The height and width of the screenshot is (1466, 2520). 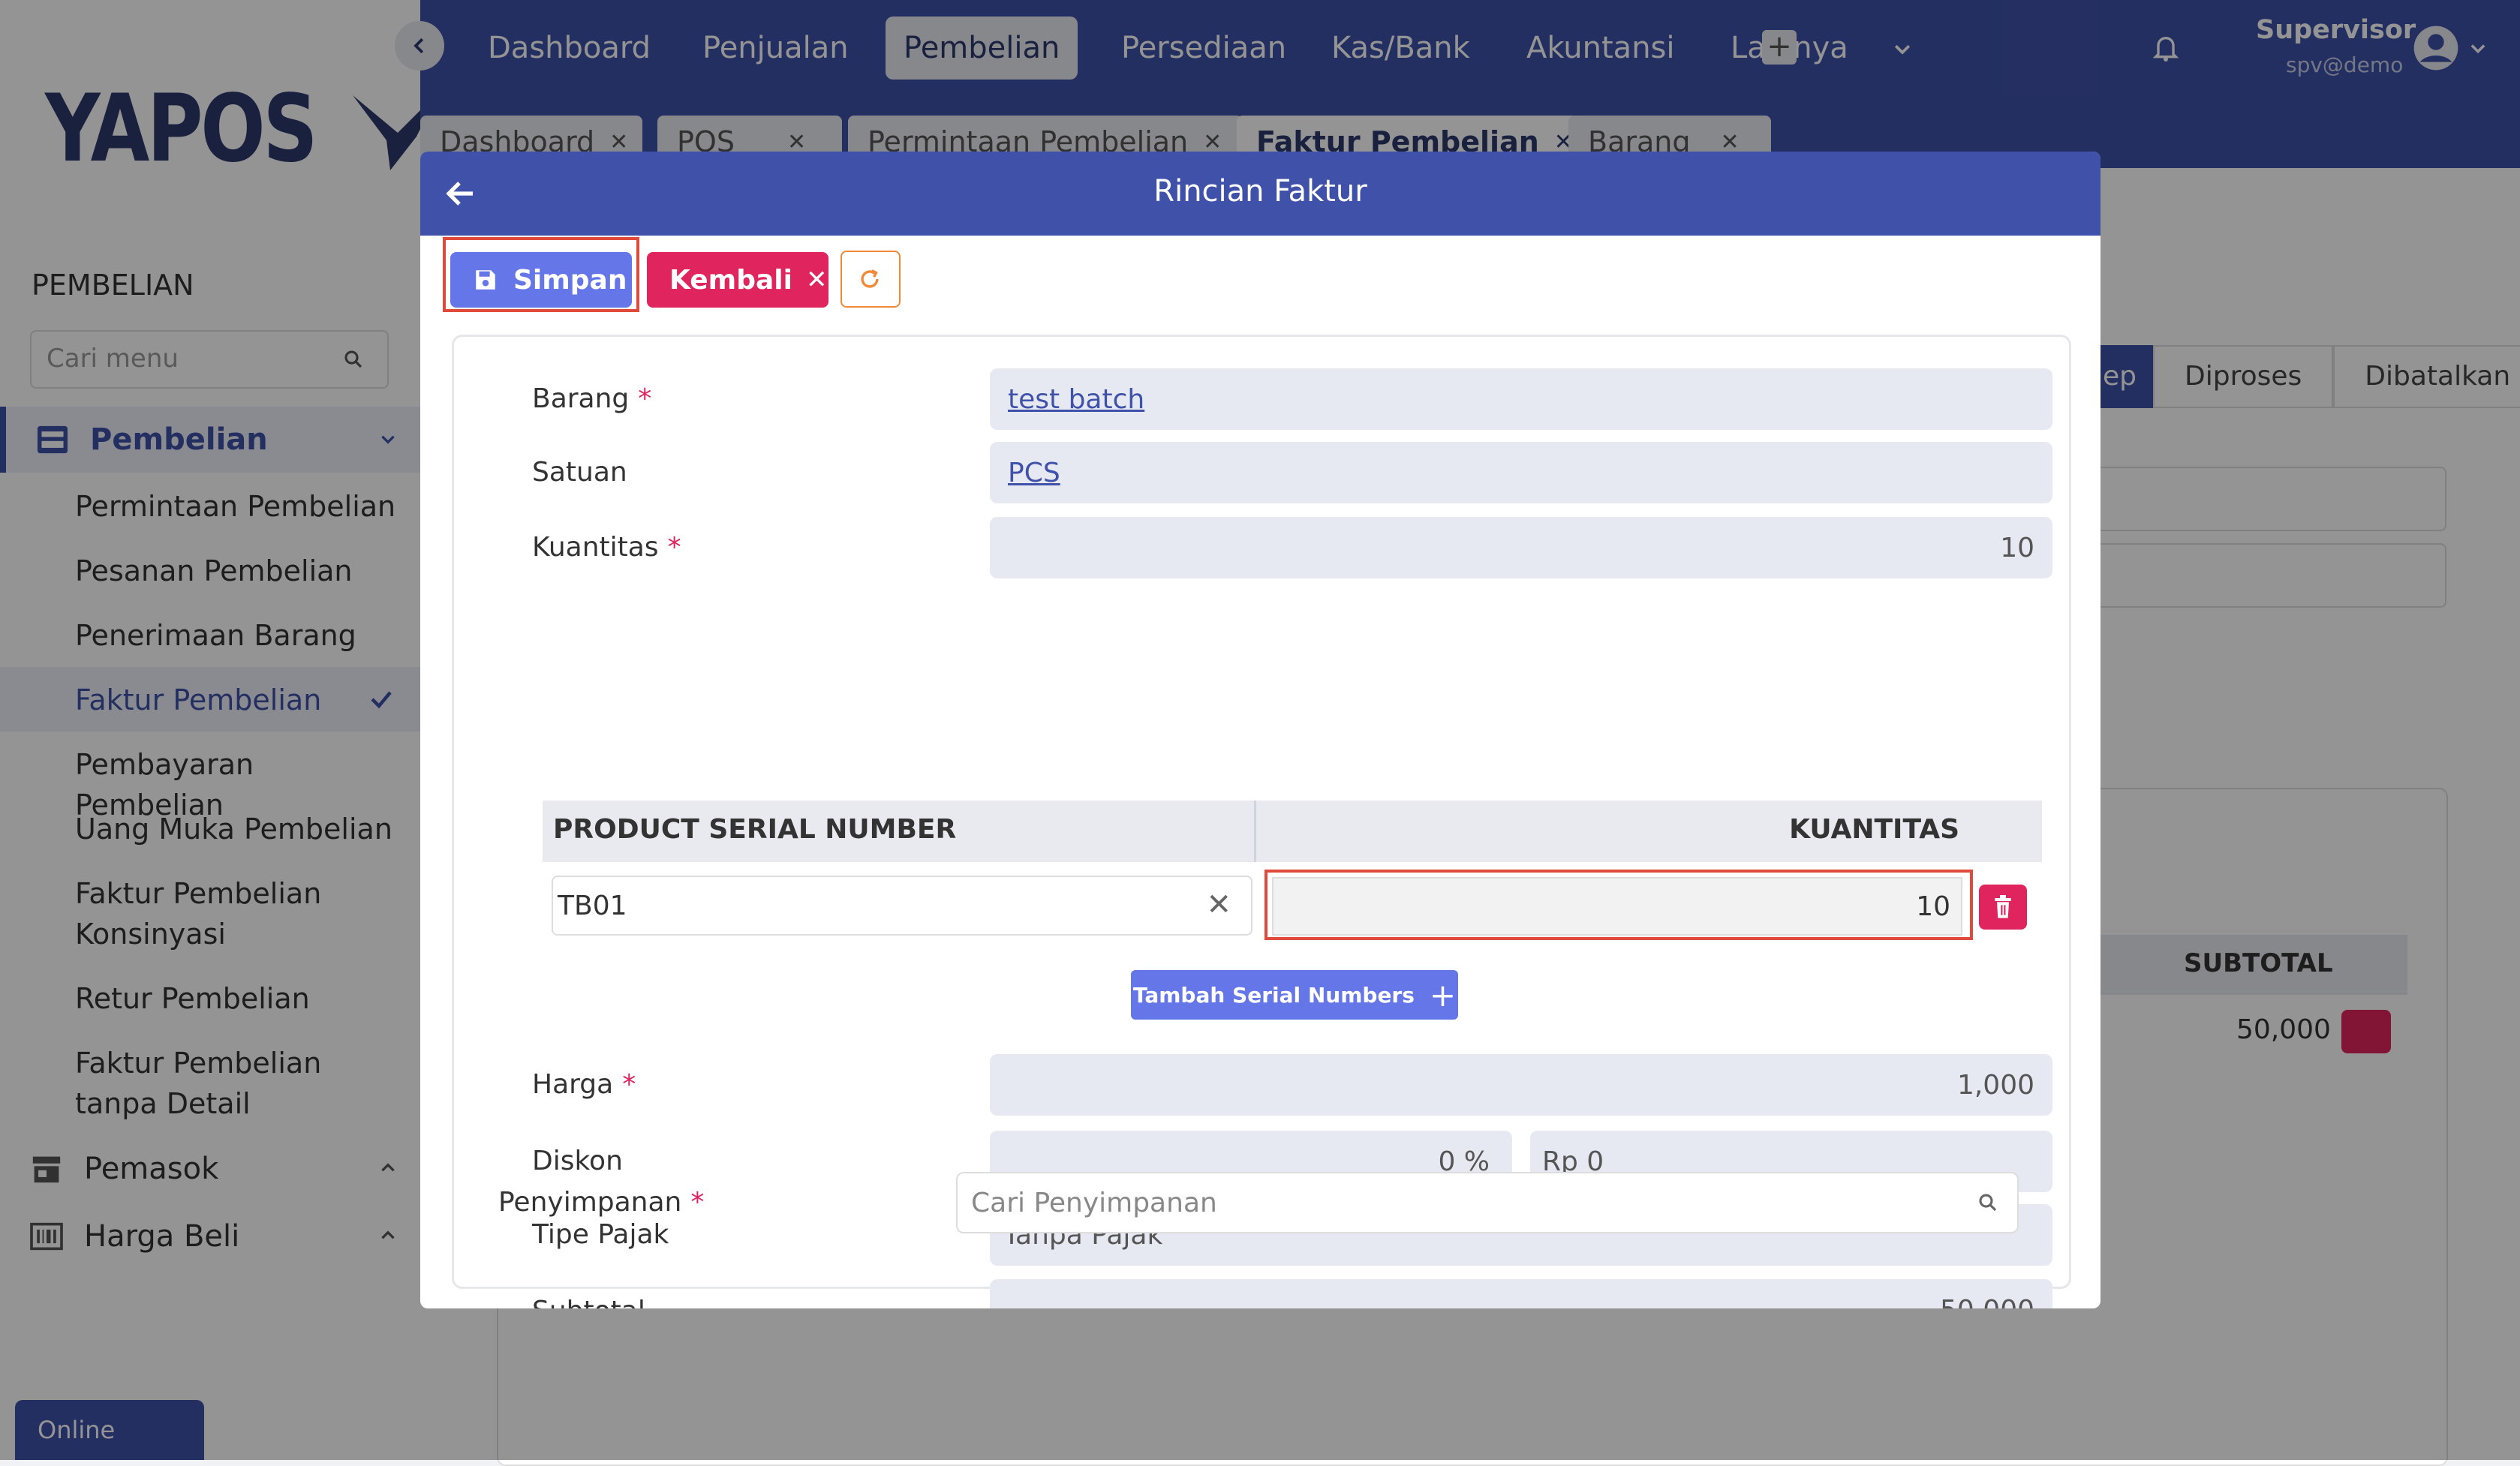 What do you see at coordinates (1874, 829) in the screenshot?
I see `qty-column-header: KUANTITAS` at bounding box center [1874, 829].